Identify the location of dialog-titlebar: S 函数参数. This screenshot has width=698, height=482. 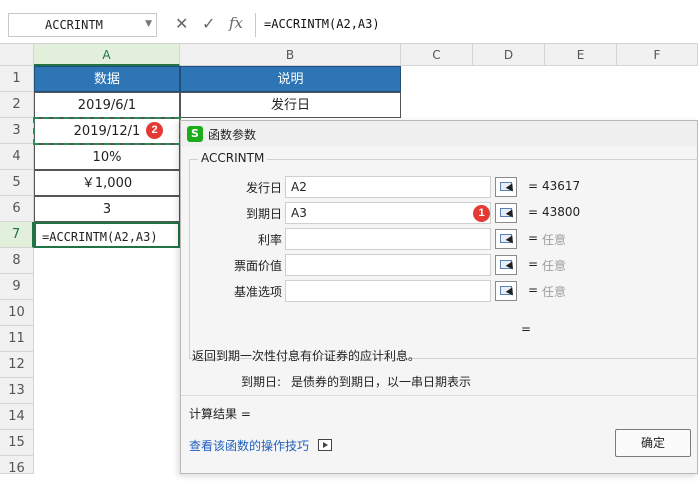
(439, 134).